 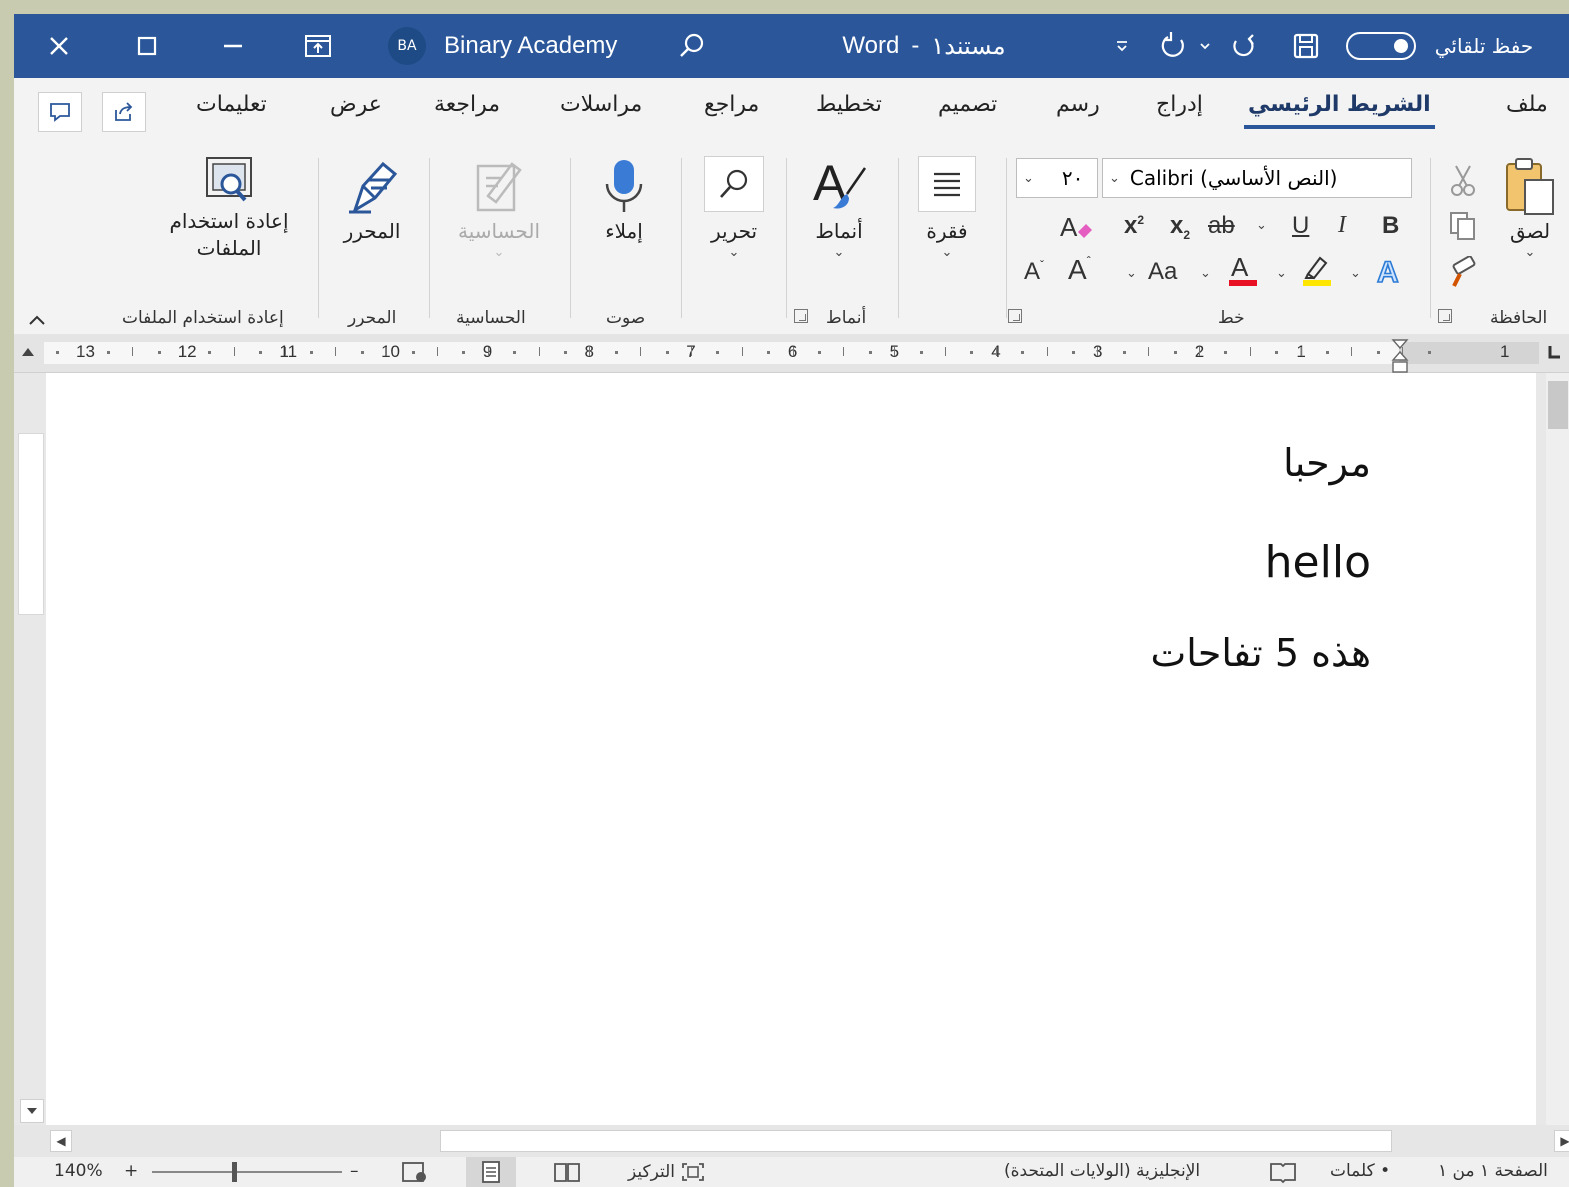 I want to click on tab-layout: تخطيط, so click(x=849, y=104).